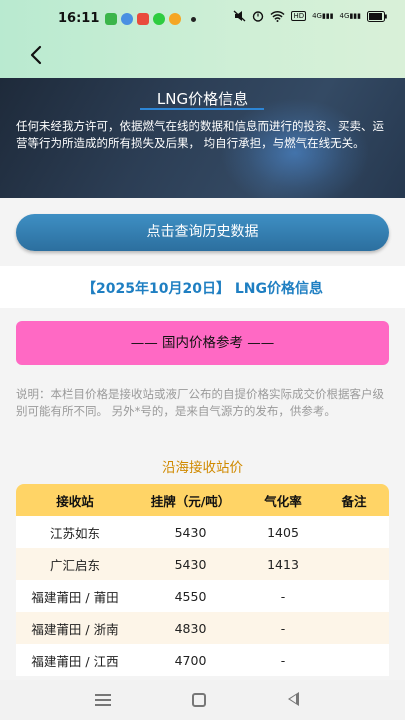  I want to click on table-row: 江苏如东 5430 1405, so click(202, 532).